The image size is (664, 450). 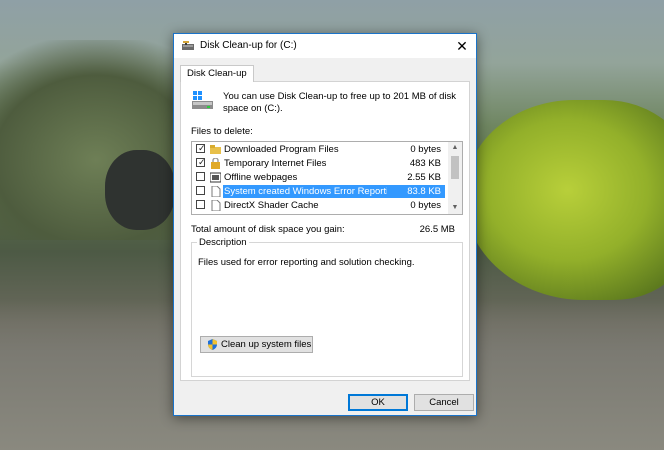 I want to click on window-title: Disk Clean-up for (C:), so click(x=248, y=45).